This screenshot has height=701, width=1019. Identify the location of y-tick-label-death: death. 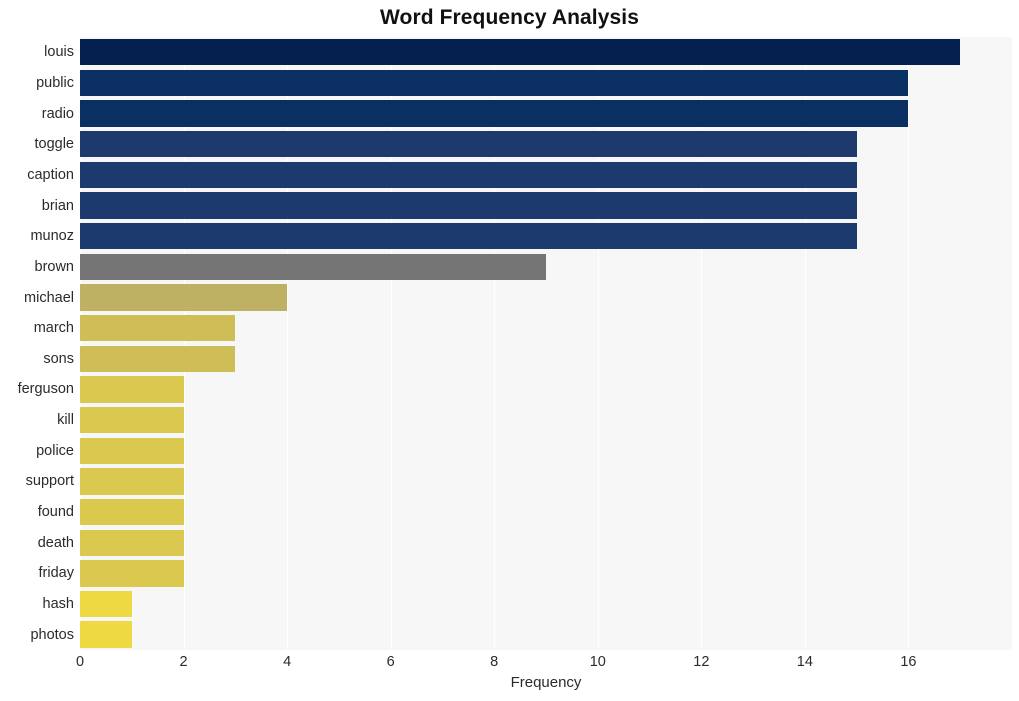
(55, 542).